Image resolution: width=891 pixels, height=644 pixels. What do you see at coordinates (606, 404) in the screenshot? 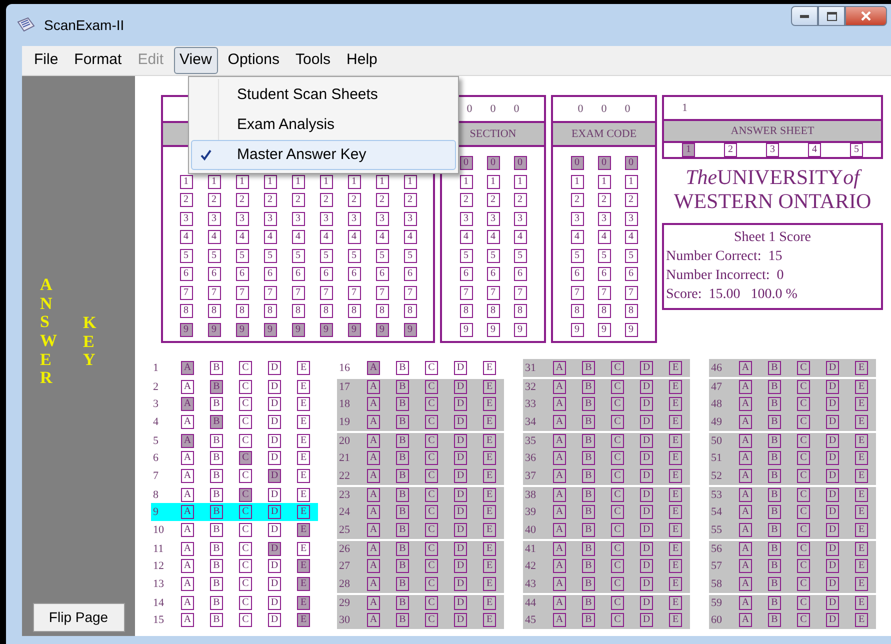
I see `question-row: 33 A B C D E` at bounding box center [606, 404].